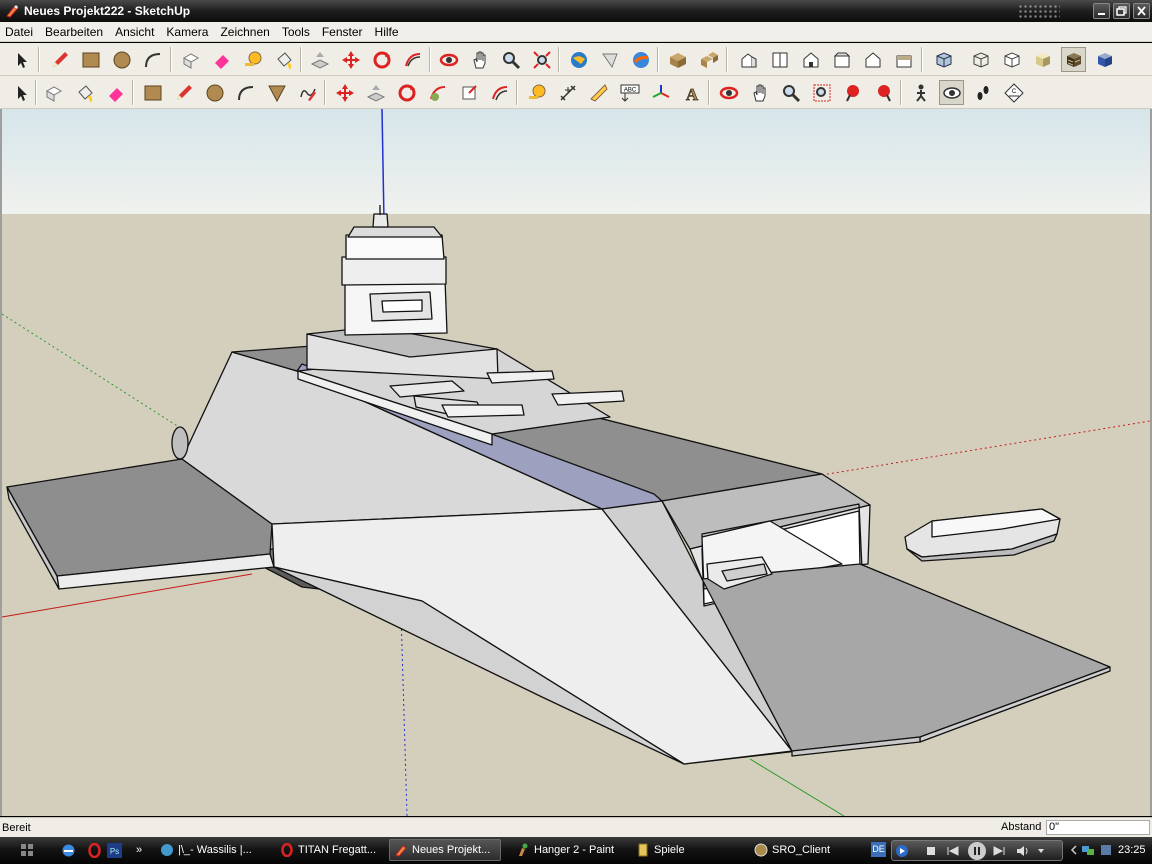 The image size is (1152, 864). Describe the element at coordinates (677, 59) in the screenshot. I see `components-tool` at that location.